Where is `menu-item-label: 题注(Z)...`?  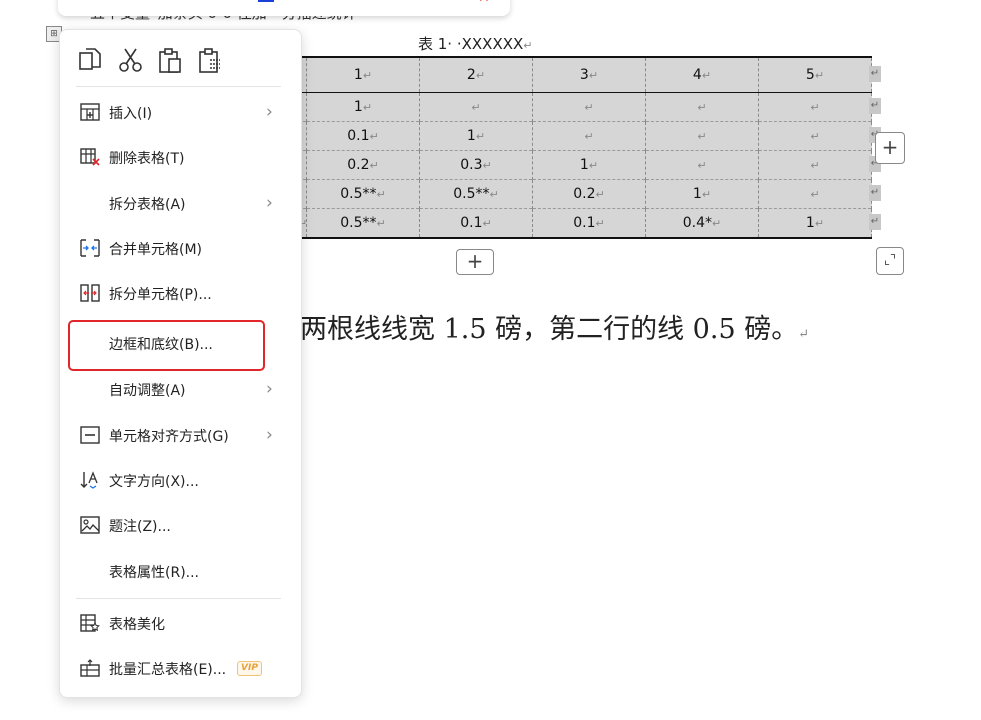 menu-item-label: 题注(Z)... is located at coordinates (140, 527).